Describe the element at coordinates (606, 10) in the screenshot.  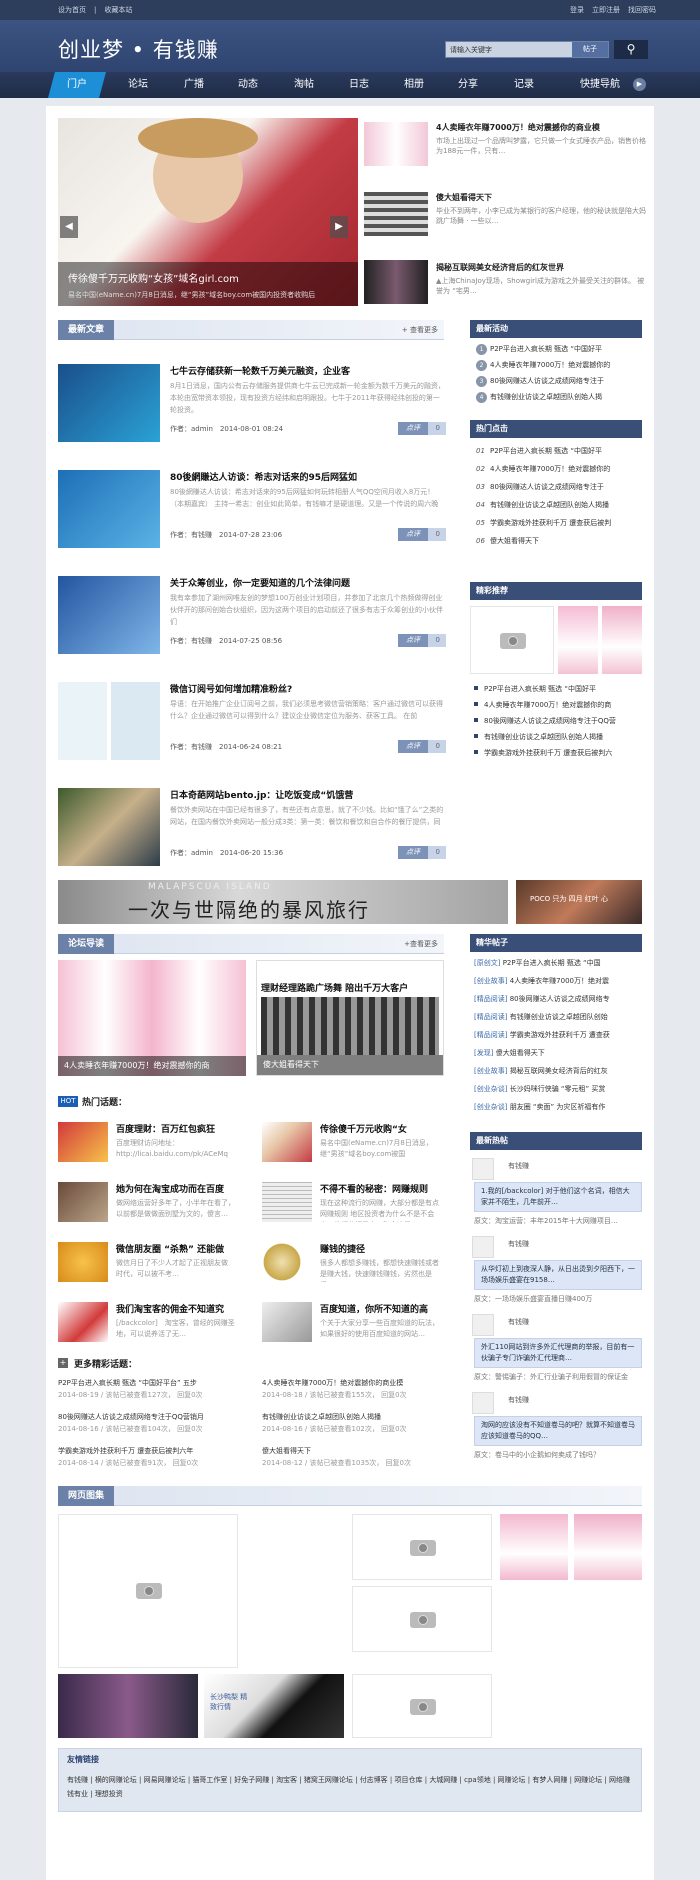
I see `register-link: 立即注册` at that location.